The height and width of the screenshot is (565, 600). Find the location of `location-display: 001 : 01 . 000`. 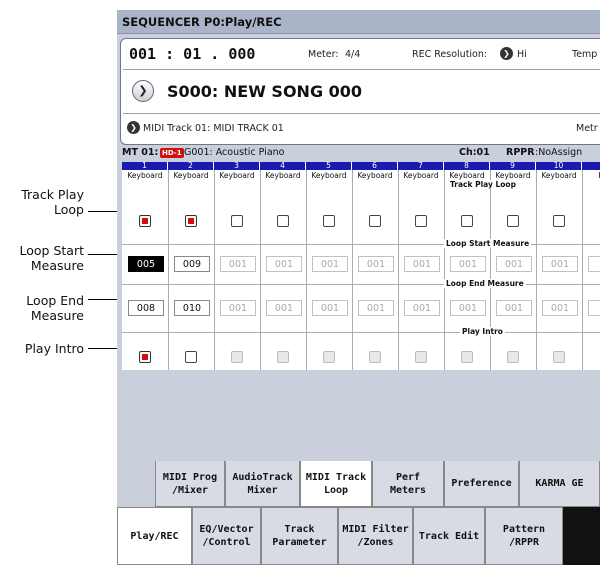

location-display: 001 : 01 . 000 is located at coordinates (192, 54).